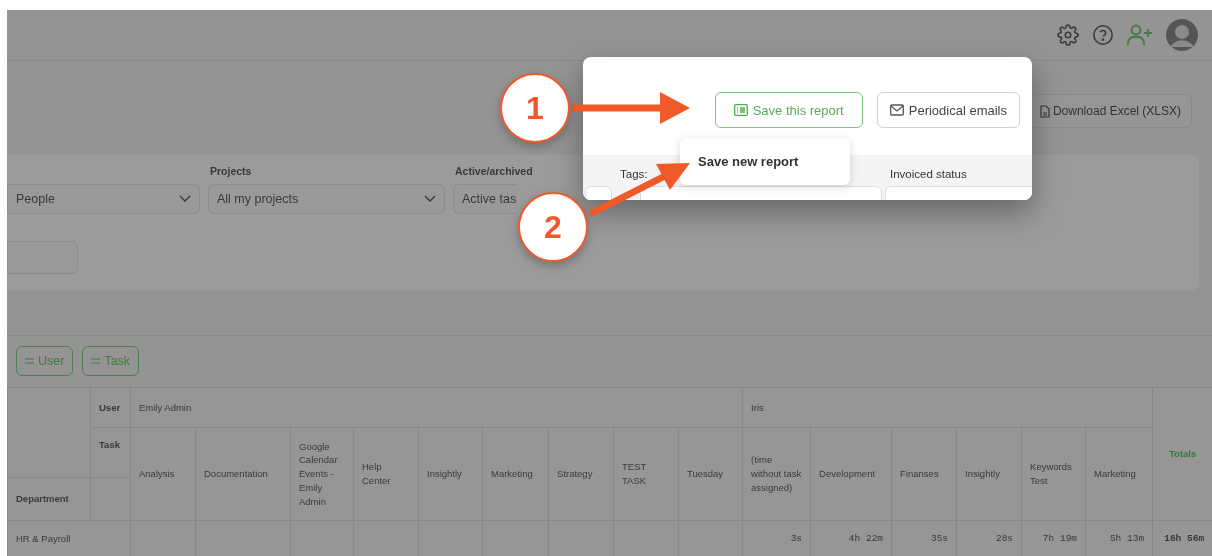 The width and height of the screenshot is (1212, 556). Describe the element at coordinates (1184, 538) in the screenshot. I see `total-cell: 16h 56m` at that location.